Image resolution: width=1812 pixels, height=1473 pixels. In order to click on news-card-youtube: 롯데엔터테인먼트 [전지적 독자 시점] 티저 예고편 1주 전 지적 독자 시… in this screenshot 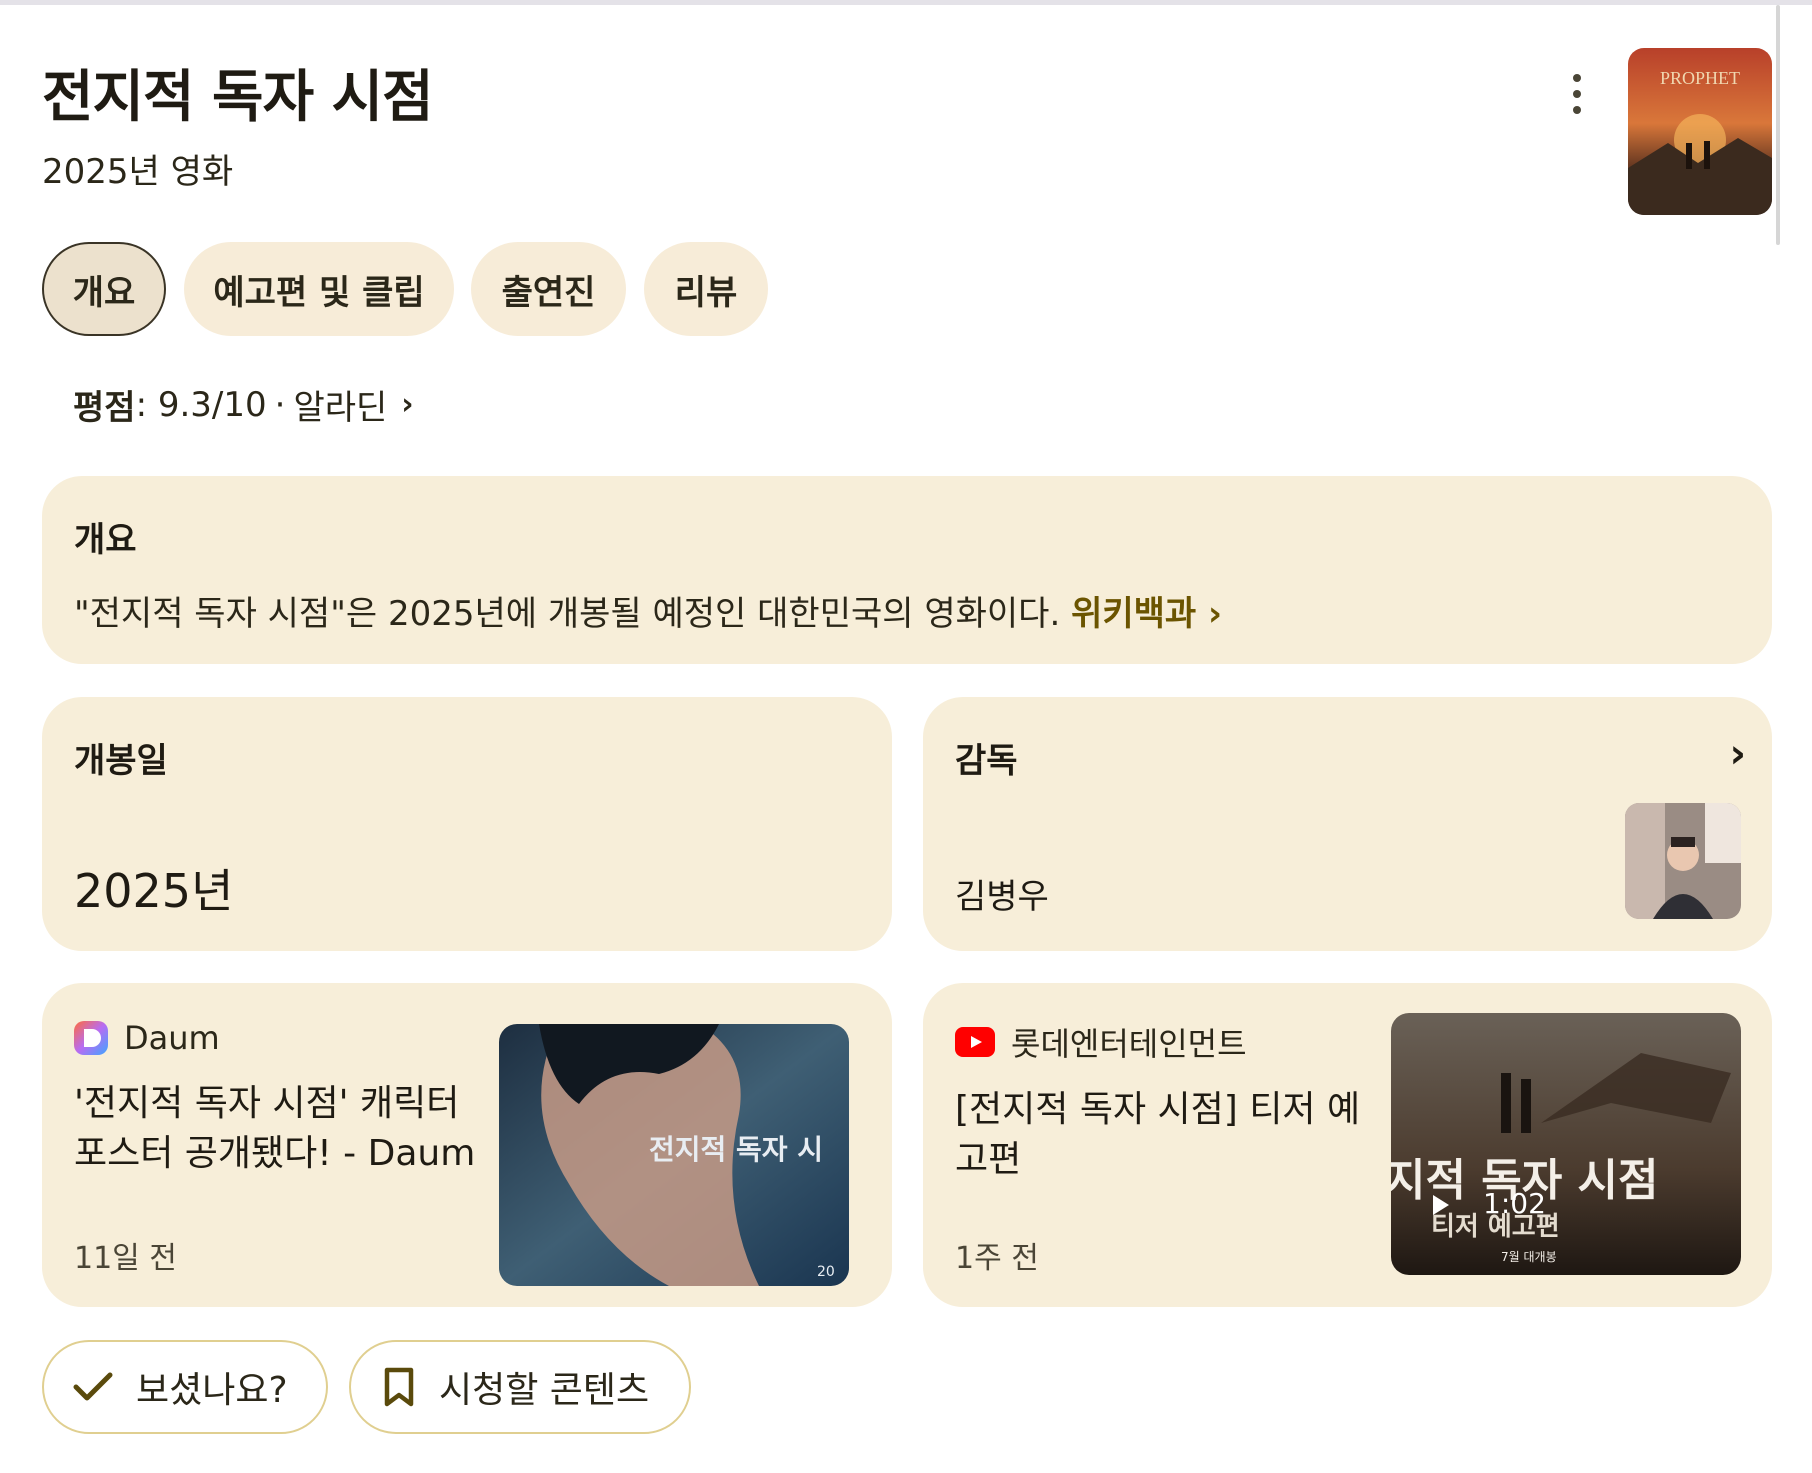, I will do `click(1347, 1145)`.